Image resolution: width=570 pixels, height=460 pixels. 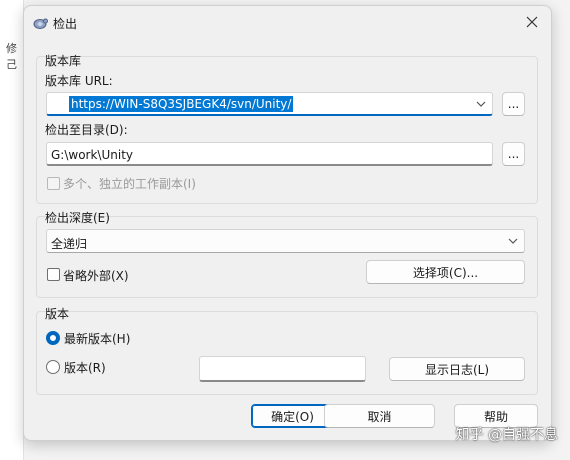 What do you see at coordinates (86, 130) in the screenshot?
I see `checkout-directory-label: 检出至目录(D):` at bounding box center [86, 130].